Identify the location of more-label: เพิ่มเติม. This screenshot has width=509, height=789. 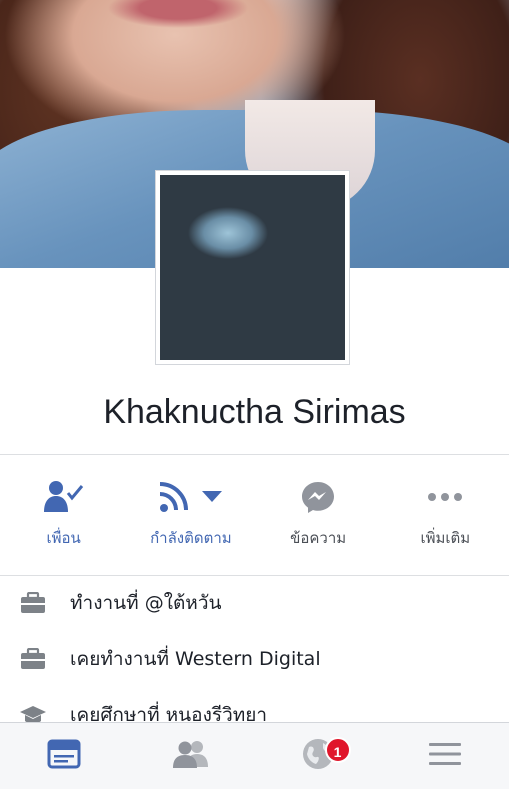
(445, 538).